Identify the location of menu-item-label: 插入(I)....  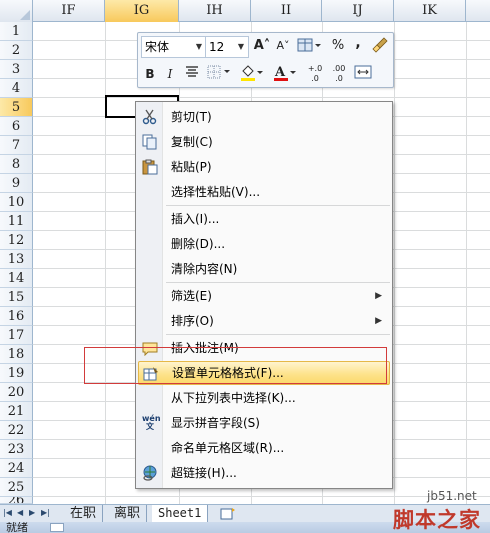
(195, 219).